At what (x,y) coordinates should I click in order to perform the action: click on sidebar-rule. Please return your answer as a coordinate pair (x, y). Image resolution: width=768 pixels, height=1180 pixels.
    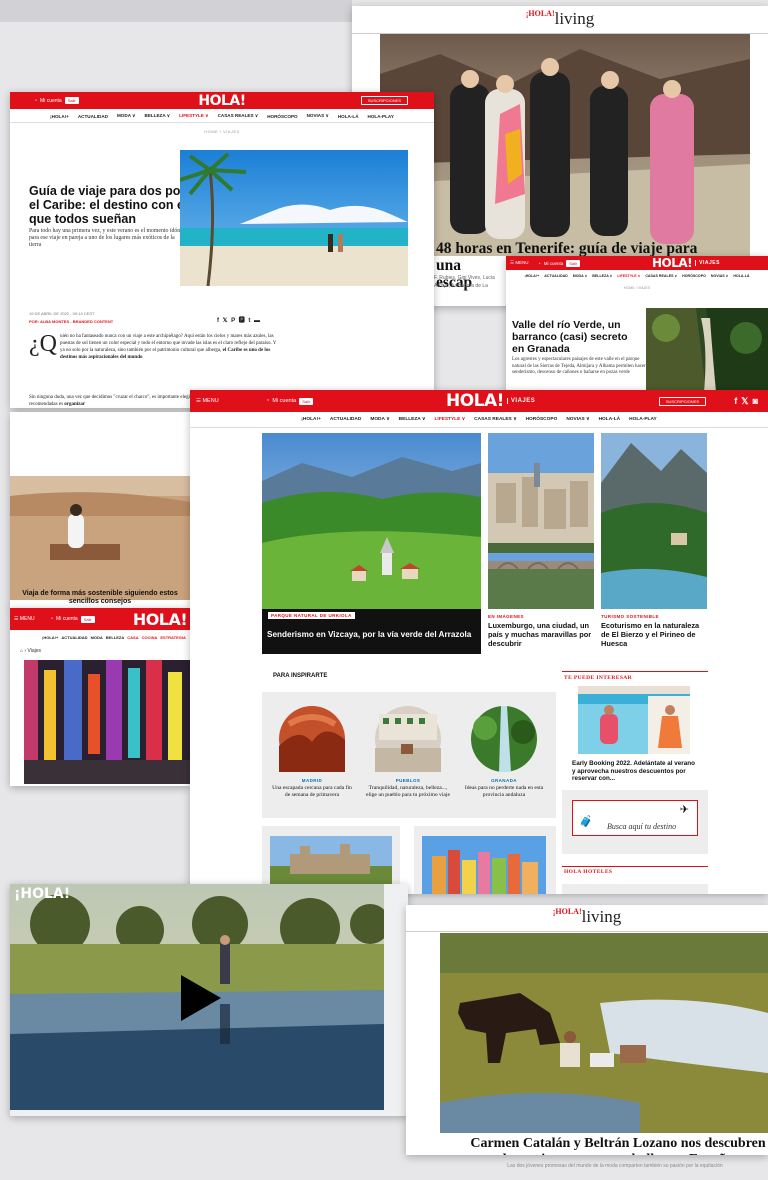
    Looking at the image, I should click on (635, 866).